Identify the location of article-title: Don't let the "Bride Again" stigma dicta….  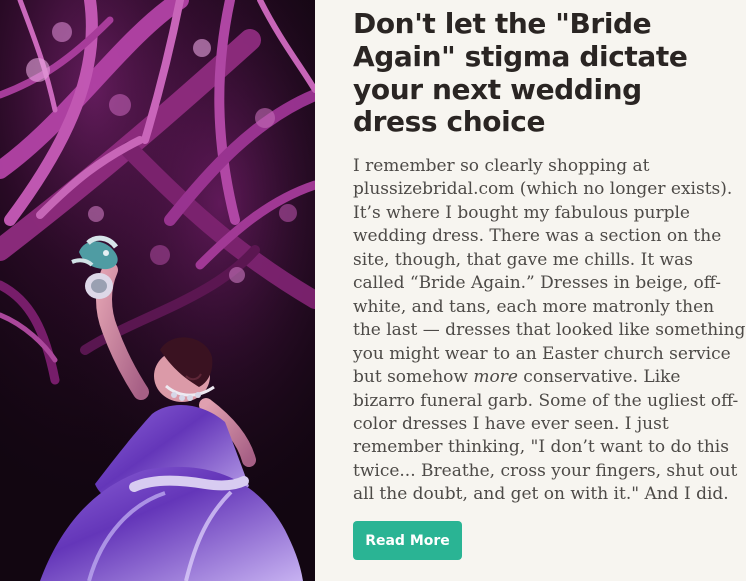
(520, 73).